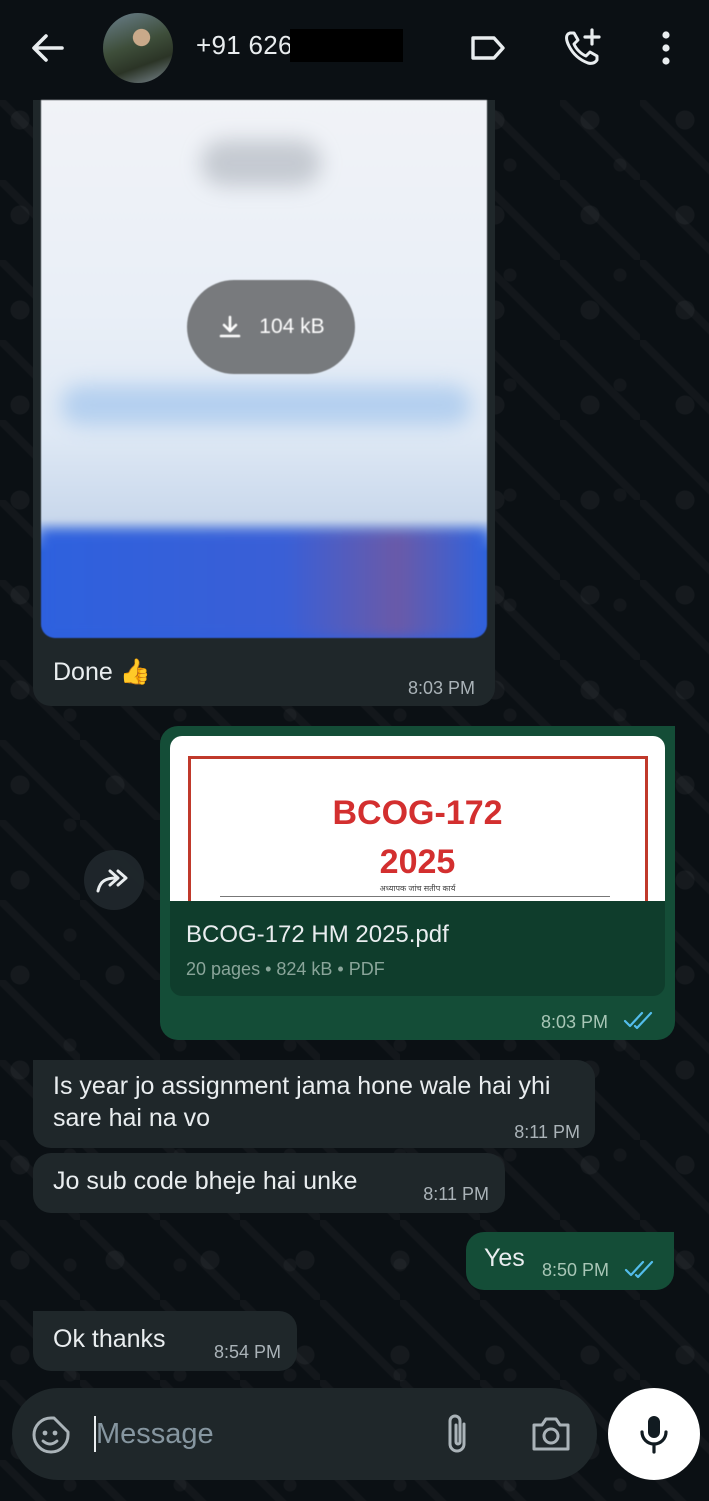 The width and height of the screenshot is (709, 1501). I want to click on label-icon, so click(488, 48).